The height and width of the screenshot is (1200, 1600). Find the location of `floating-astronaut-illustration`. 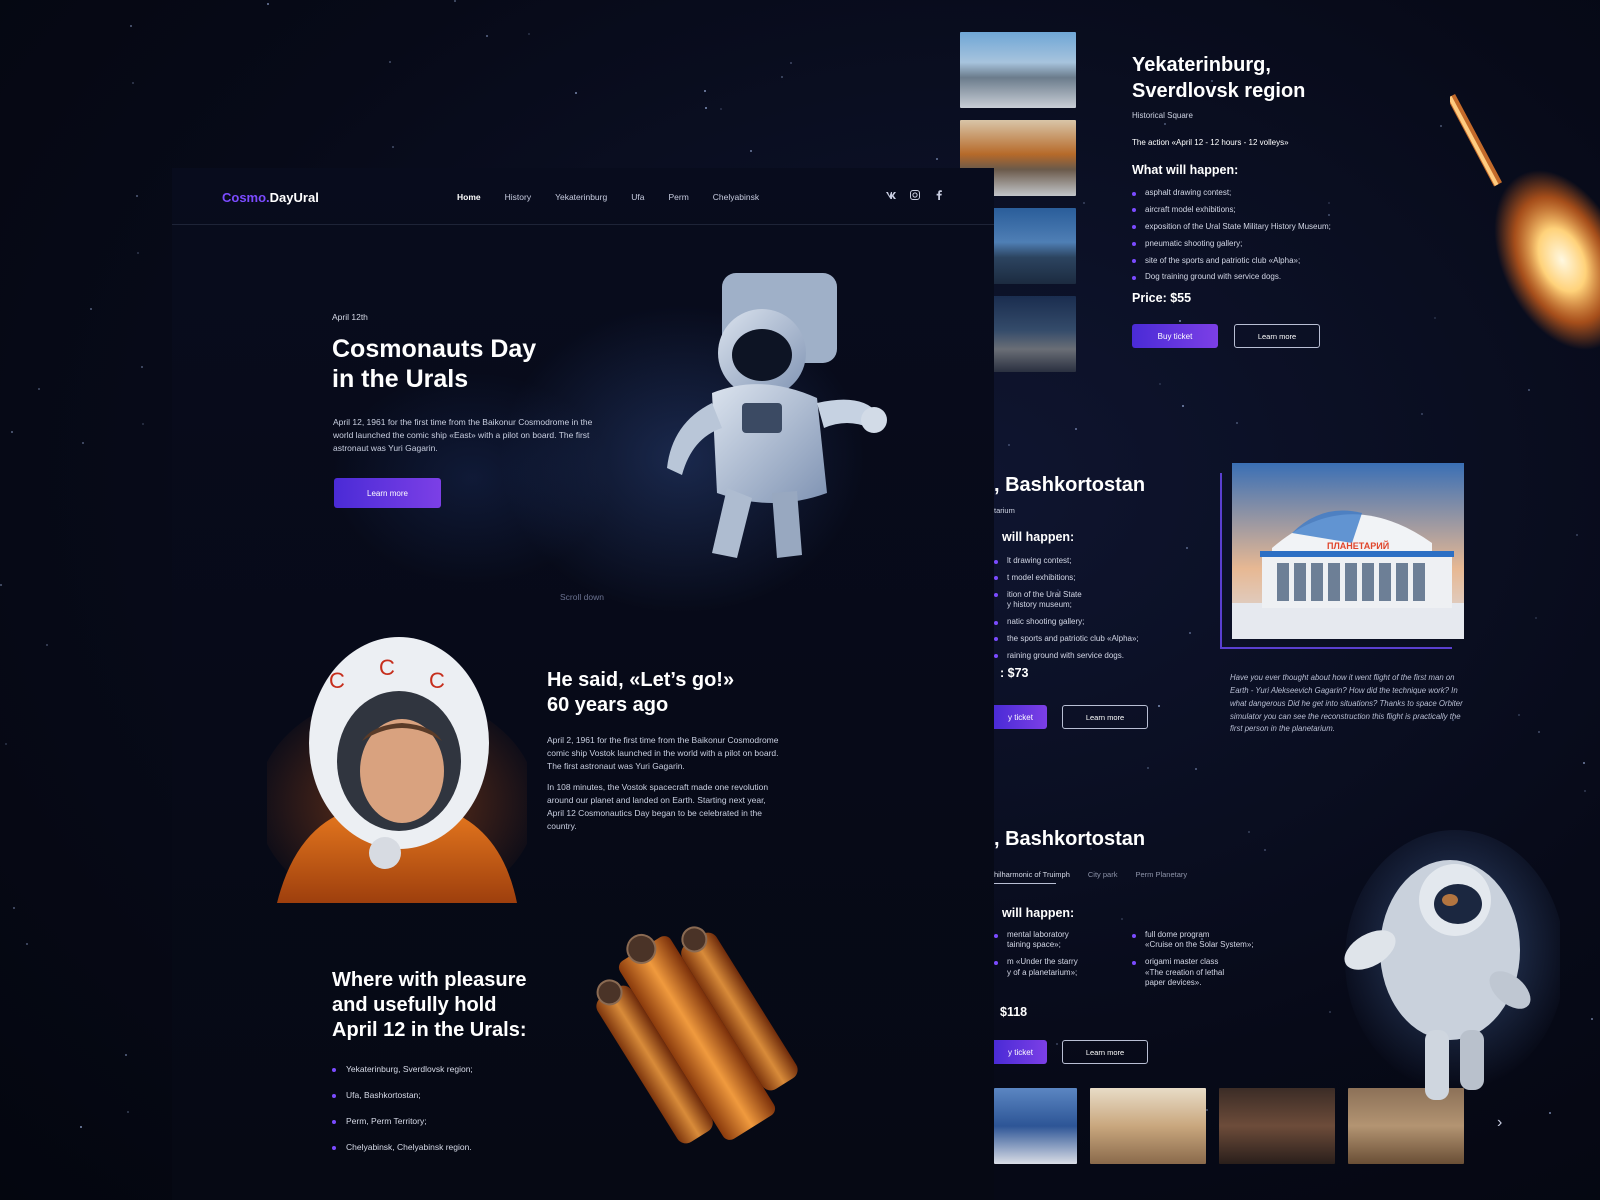

floating-astronaut-illustration is located at coordinates (1452, 965).